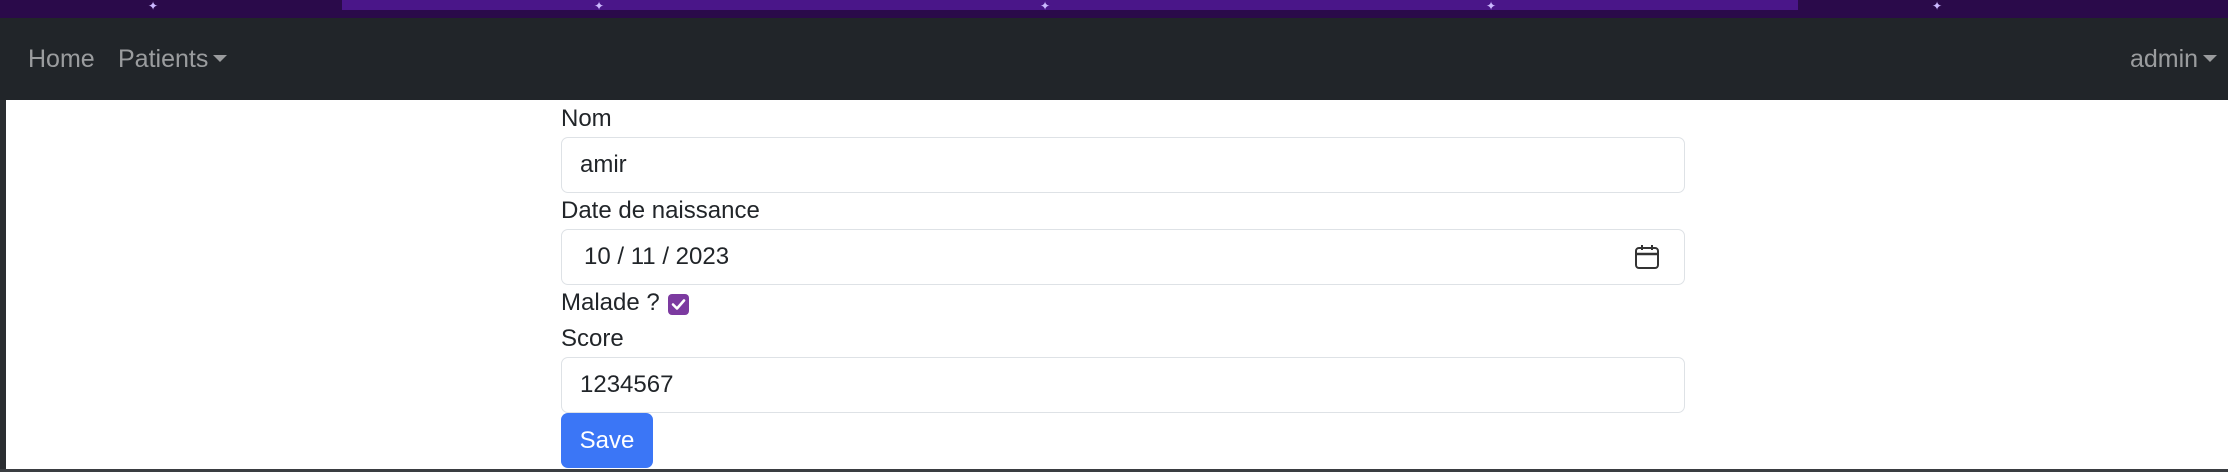 The height and width of the screenshot is (472, 2228). What do you see at coordinates (597, 256) in the screenshot?
I see `date-day: 10` at bounding box center [597, 256].